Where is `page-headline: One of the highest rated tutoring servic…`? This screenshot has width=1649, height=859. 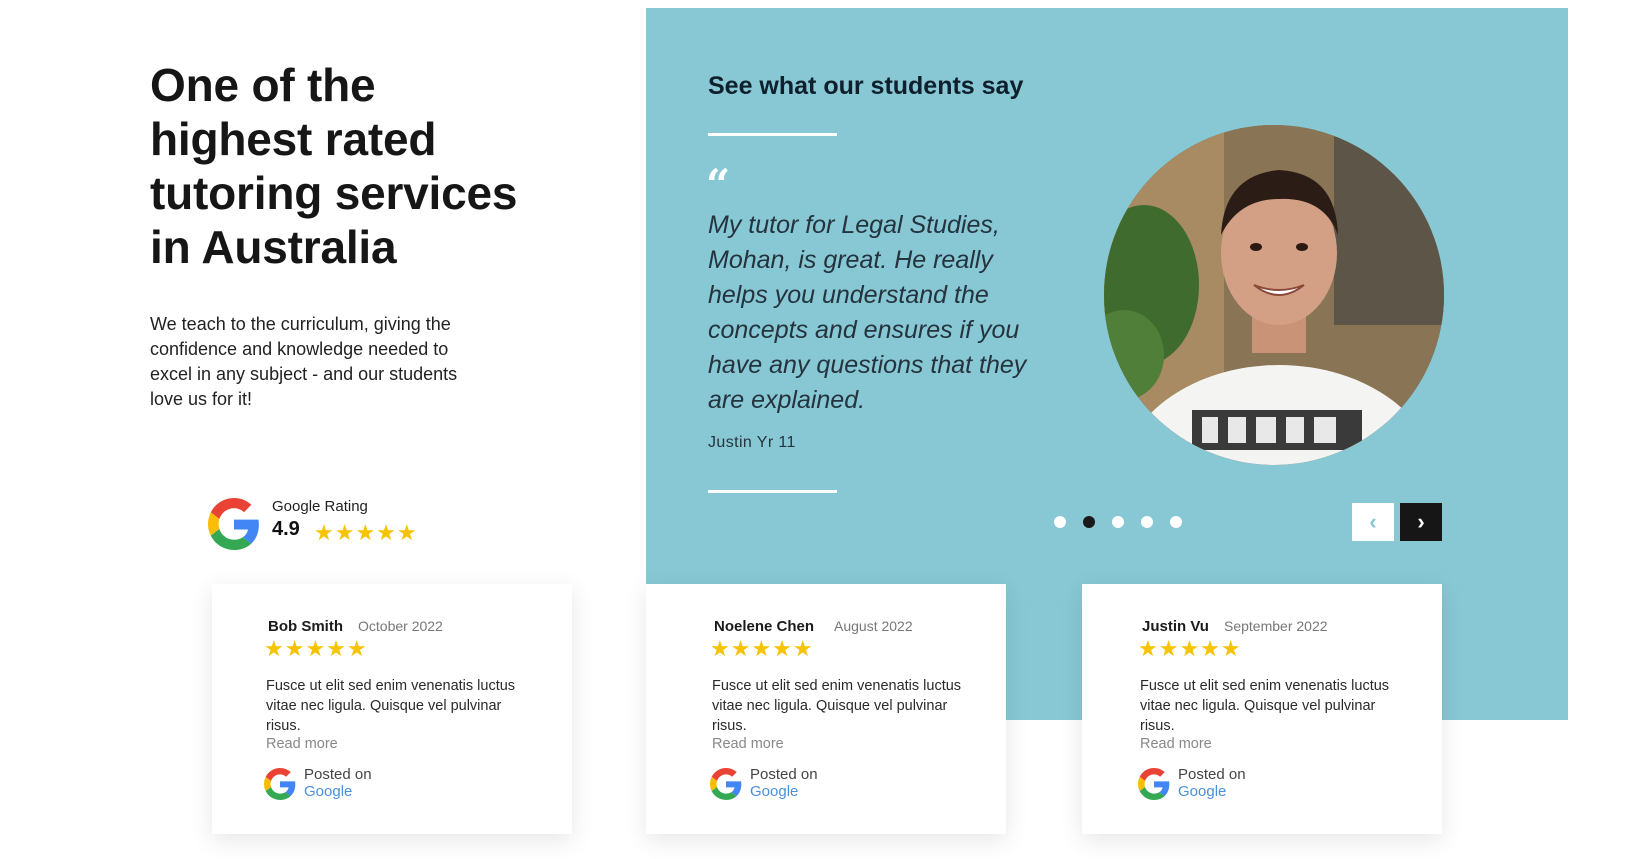
page-headline: One of the highest rated tutoring servic… is located at coordinates (334, 166).